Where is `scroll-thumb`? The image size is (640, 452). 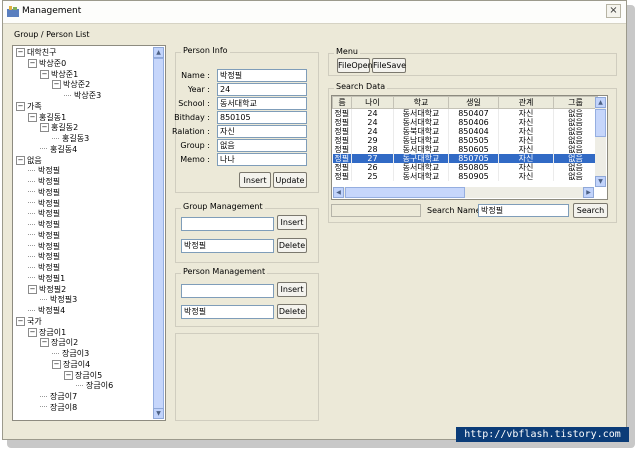
scroll-thumb is located at coordinates (158, 234).